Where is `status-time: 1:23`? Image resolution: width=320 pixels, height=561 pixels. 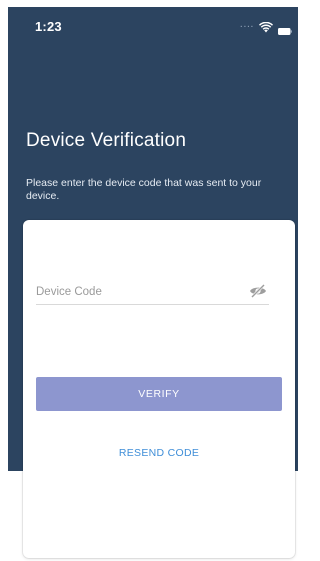
status-time: 1:23 is located at coordinates (48, 26).